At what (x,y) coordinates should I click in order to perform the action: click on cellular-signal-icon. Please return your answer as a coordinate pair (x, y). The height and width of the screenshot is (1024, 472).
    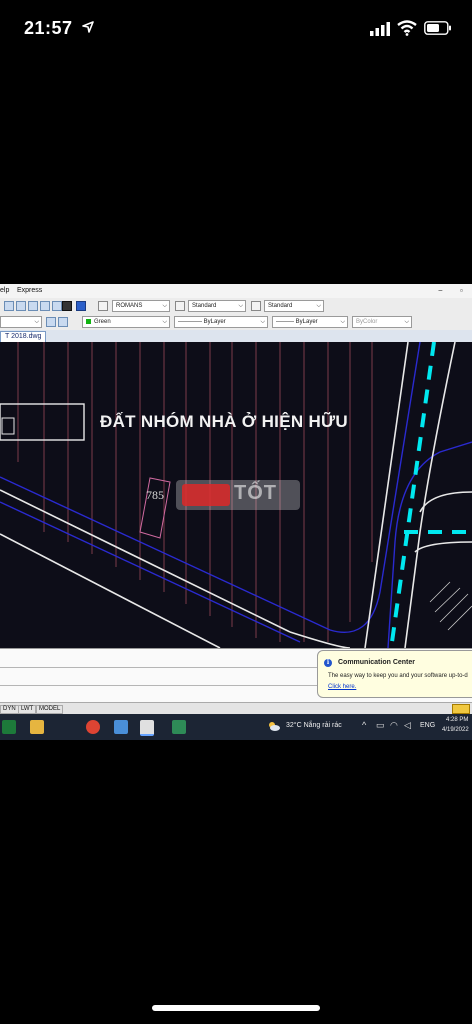
    Looking at the image, I should click on (380, 29).